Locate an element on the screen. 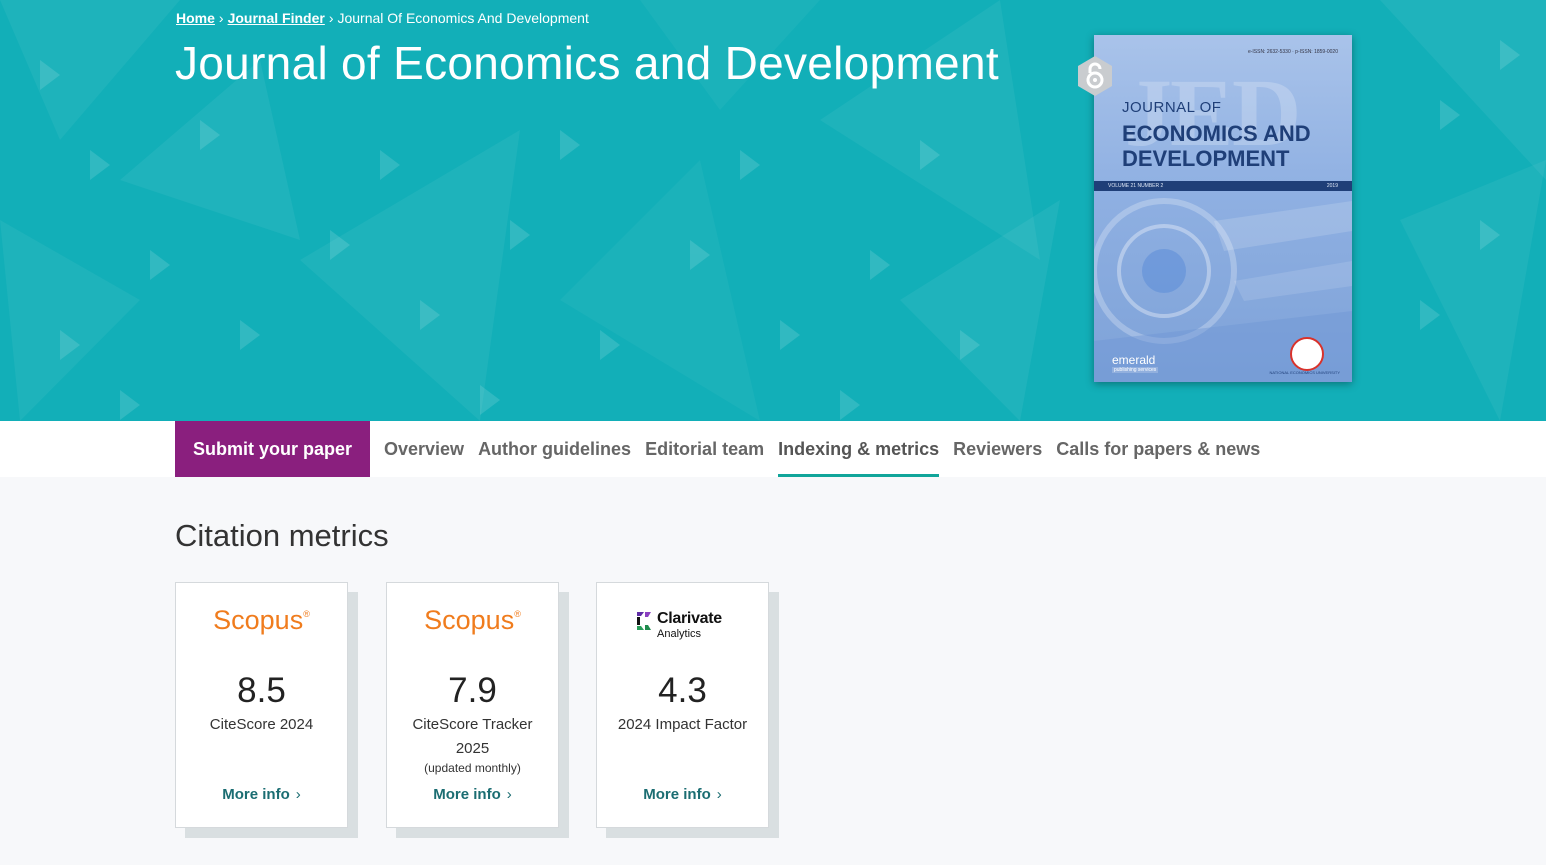 This screenshot has width=1546, height=865. tab-calls-for-papers: Calls for papers & news is located at coordinates (1158, 449).